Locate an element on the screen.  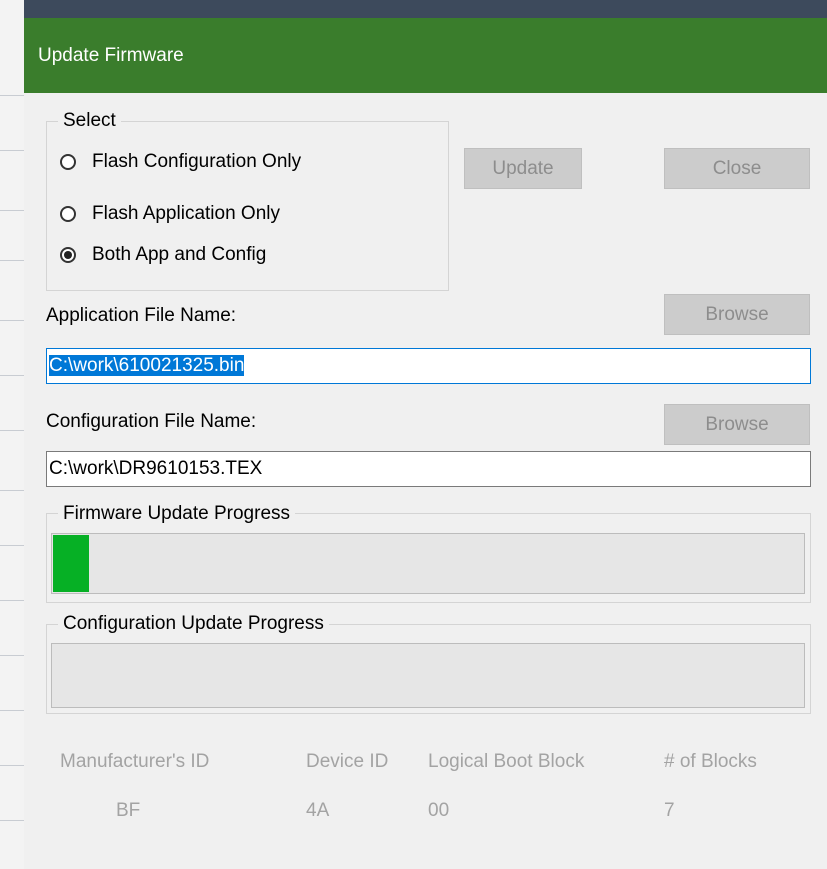
radio-label: Flash Application Only is located at coordinates (186, 213).